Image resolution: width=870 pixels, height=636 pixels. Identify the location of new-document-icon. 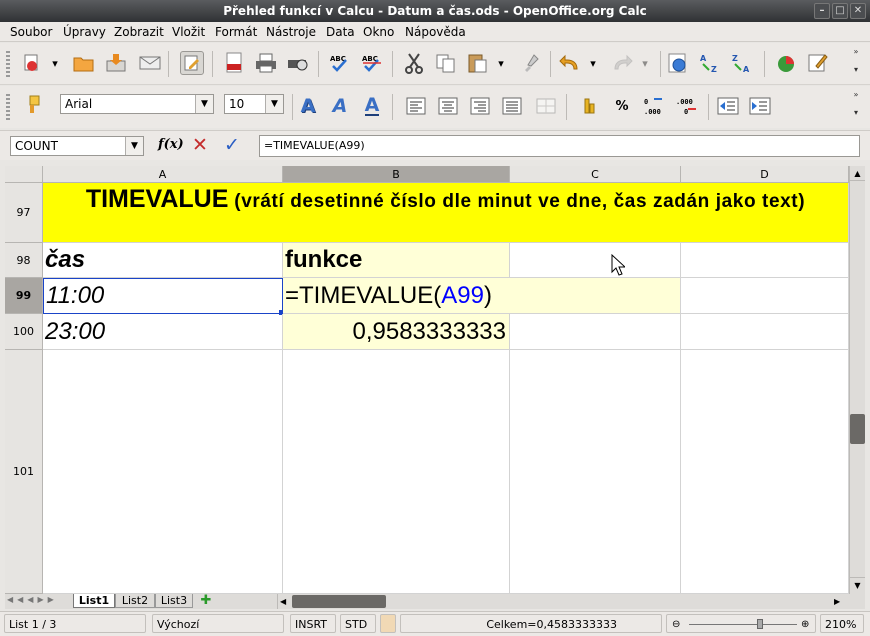
(32, 63).